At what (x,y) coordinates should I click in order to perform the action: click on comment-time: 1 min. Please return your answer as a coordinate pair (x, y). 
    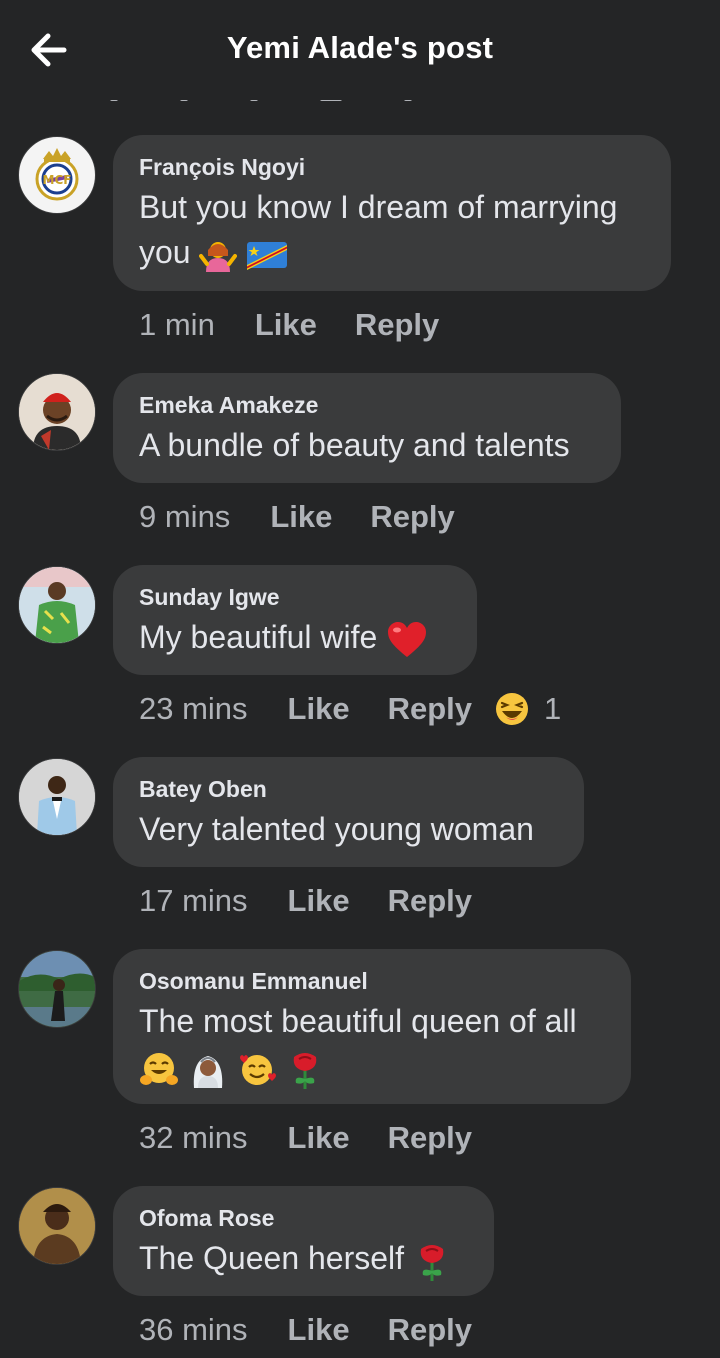
    Looking at the image, I should click on (177, 325).